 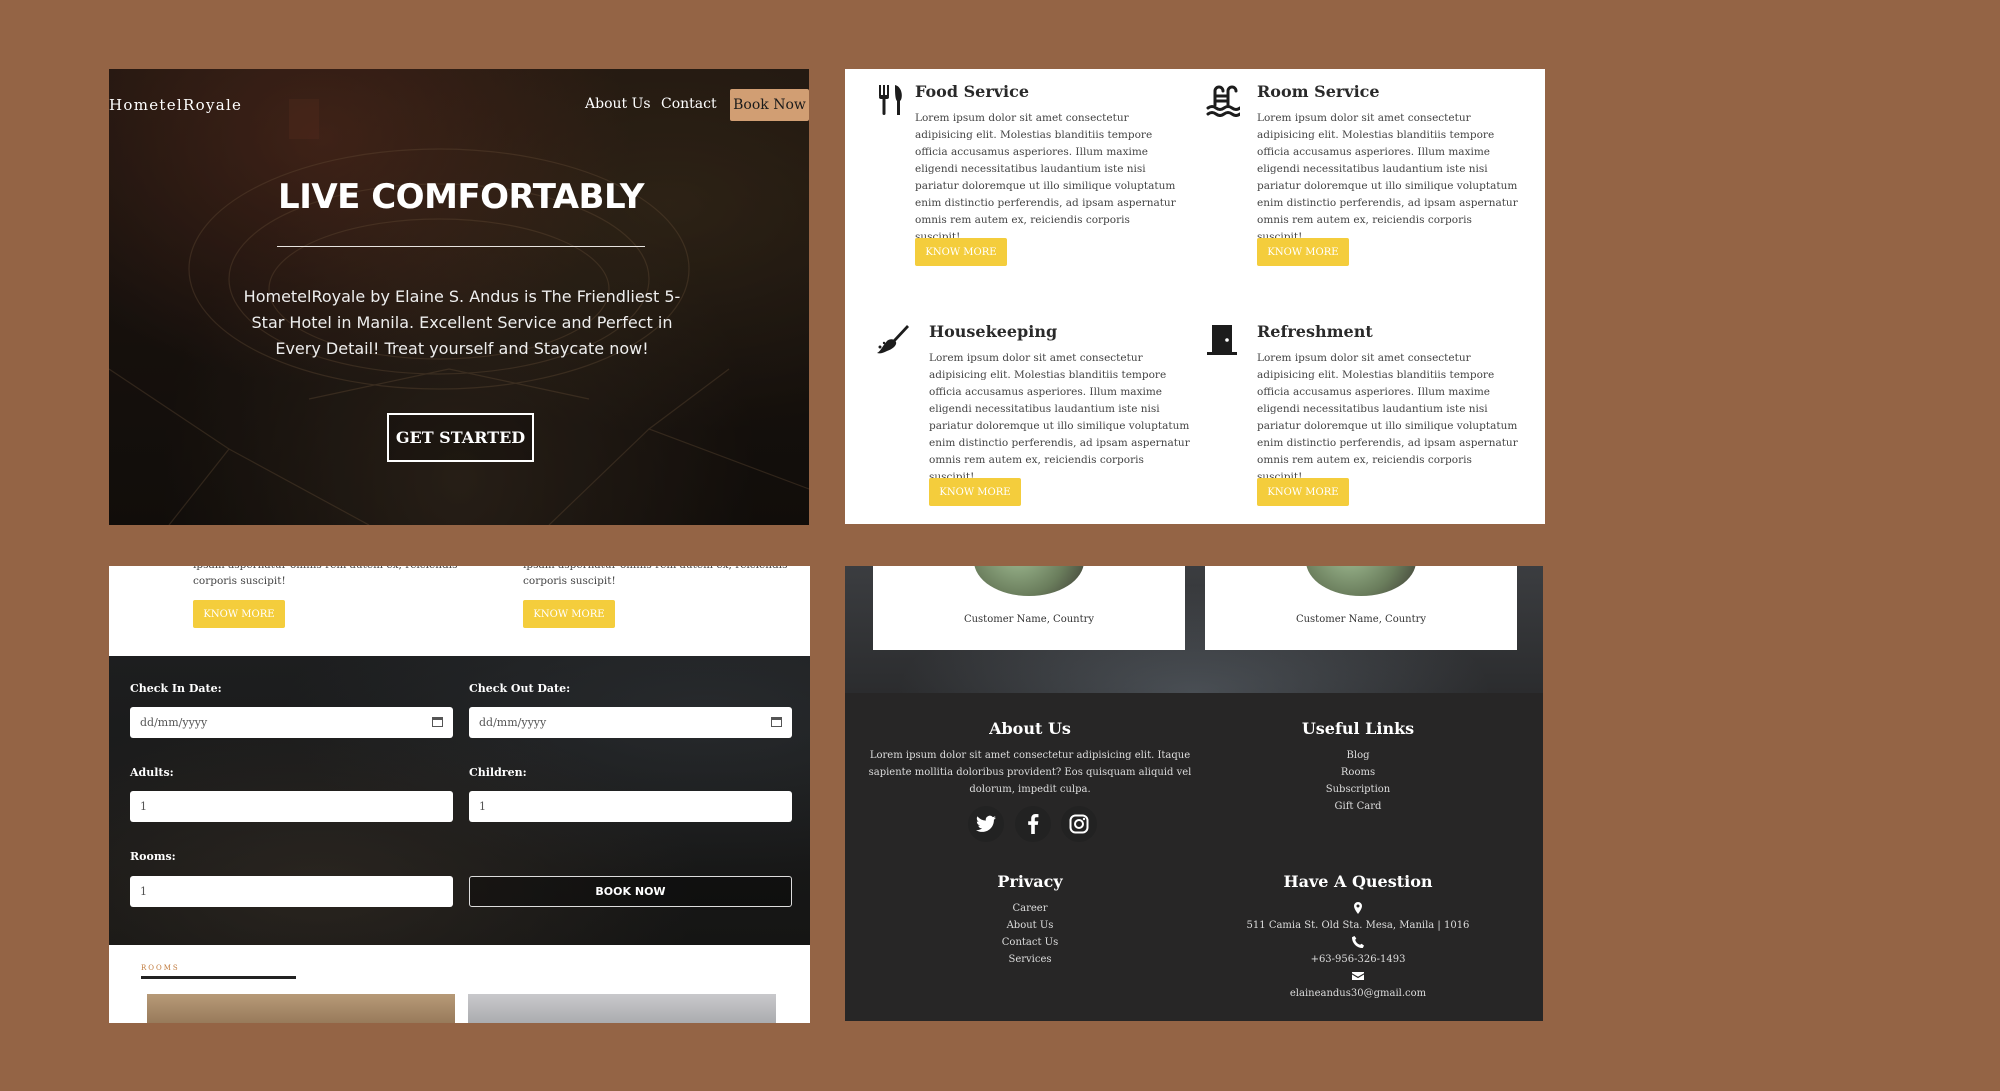 I want to click on adults-input: 1, so click(x=291, y=806).